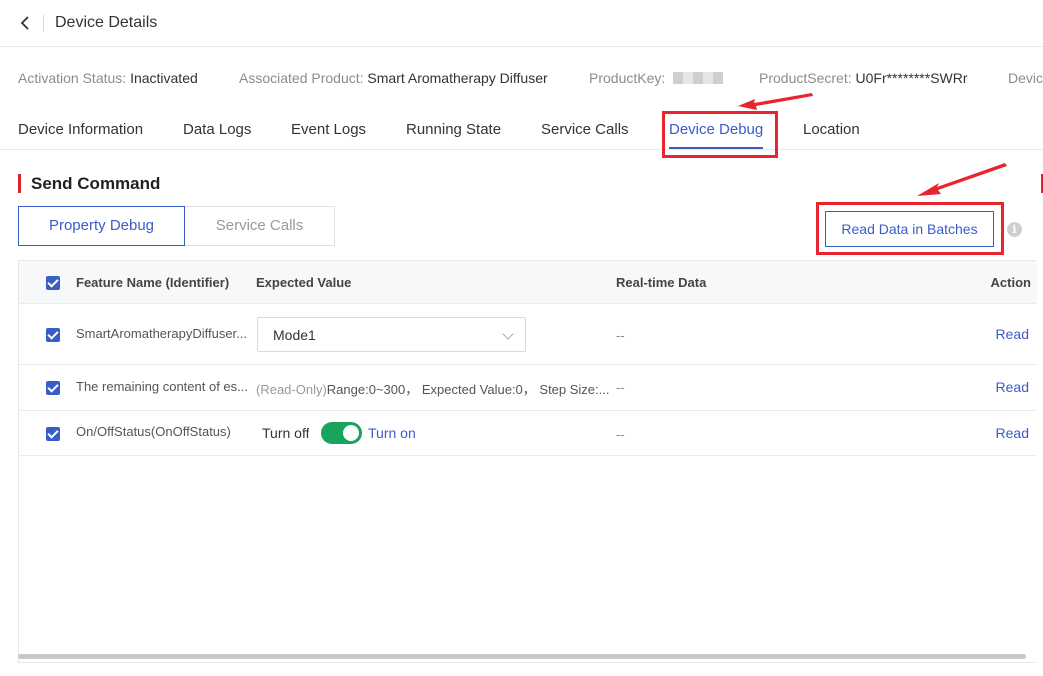 The height and width of the screenshot is (676, 1043). I want to click on on-off-toggle, so click(341, 433).